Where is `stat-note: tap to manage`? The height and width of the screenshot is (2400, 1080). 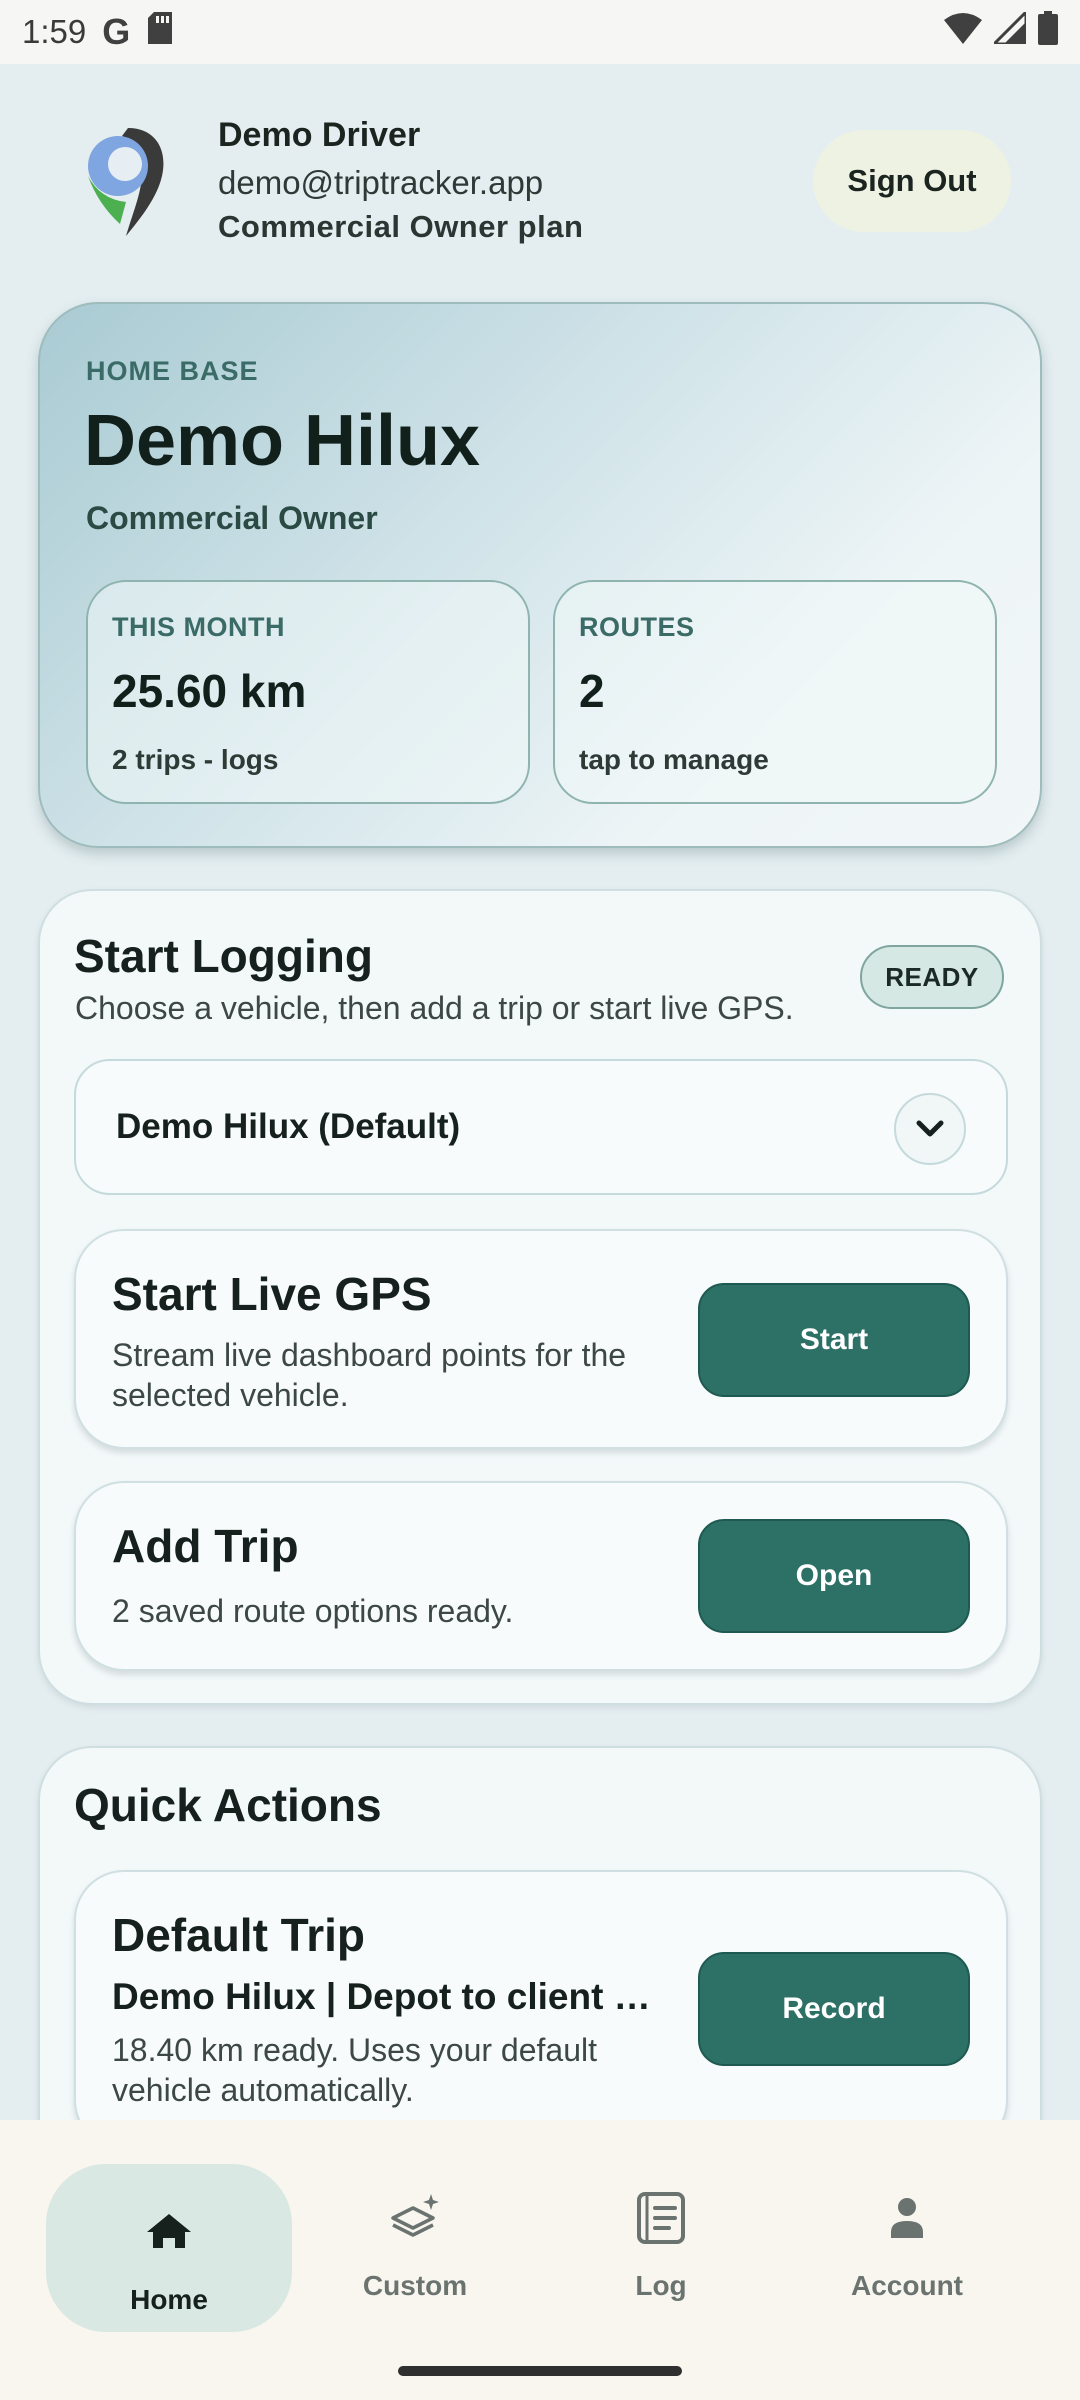 stat-note: tap to manage is located at coordinates (674, 759).